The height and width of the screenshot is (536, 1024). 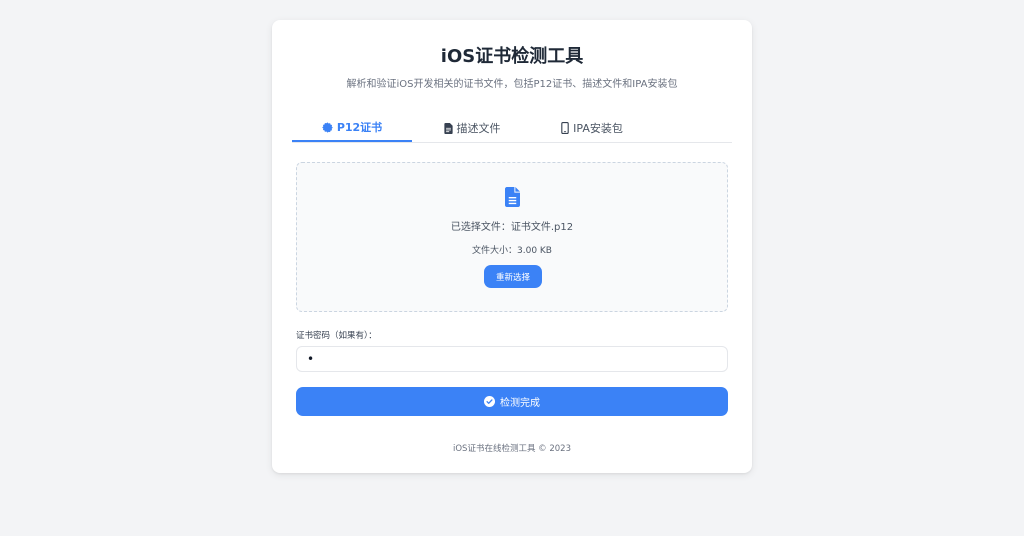 I want to click on footer-text: iOS证书在线检测工具 © 2023, so click(x=512, y=449).